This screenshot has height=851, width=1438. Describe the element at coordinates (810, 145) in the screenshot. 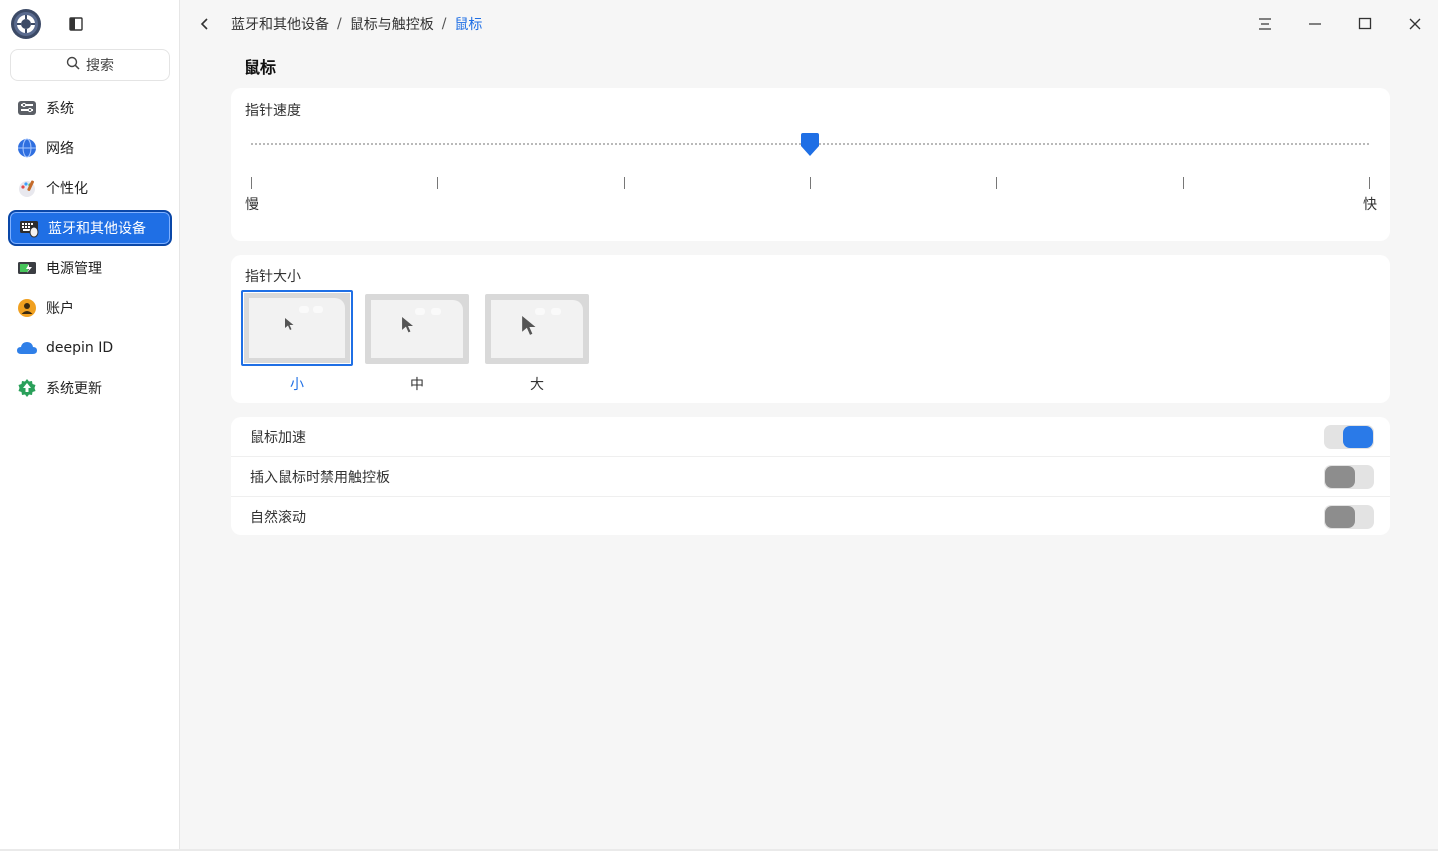

I see `pointer-speed-slider-handle` at that location.